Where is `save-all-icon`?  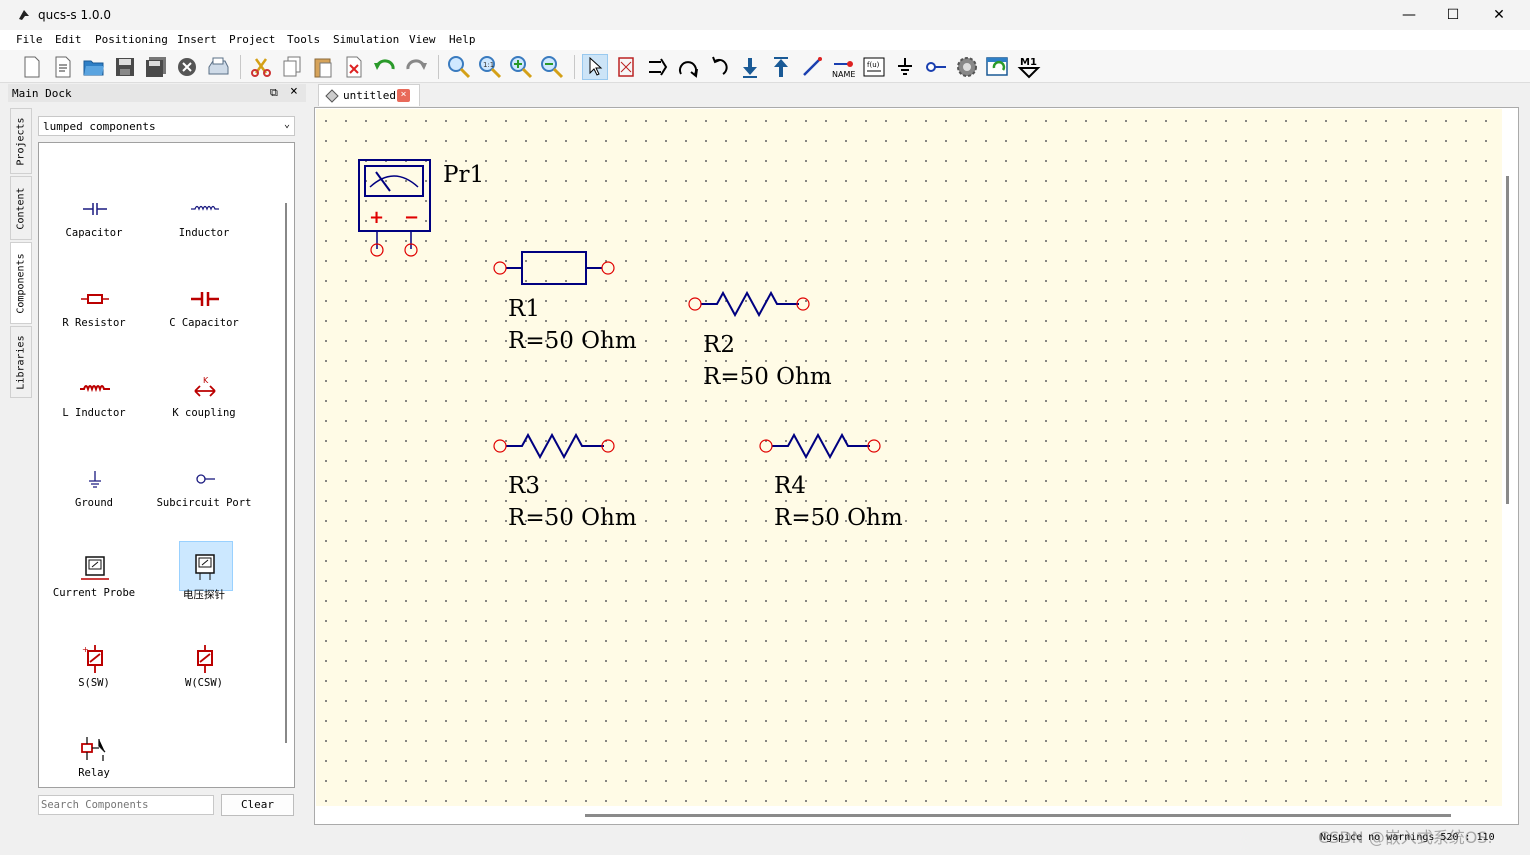 save-all-icon is located at coordinates (156, 67).